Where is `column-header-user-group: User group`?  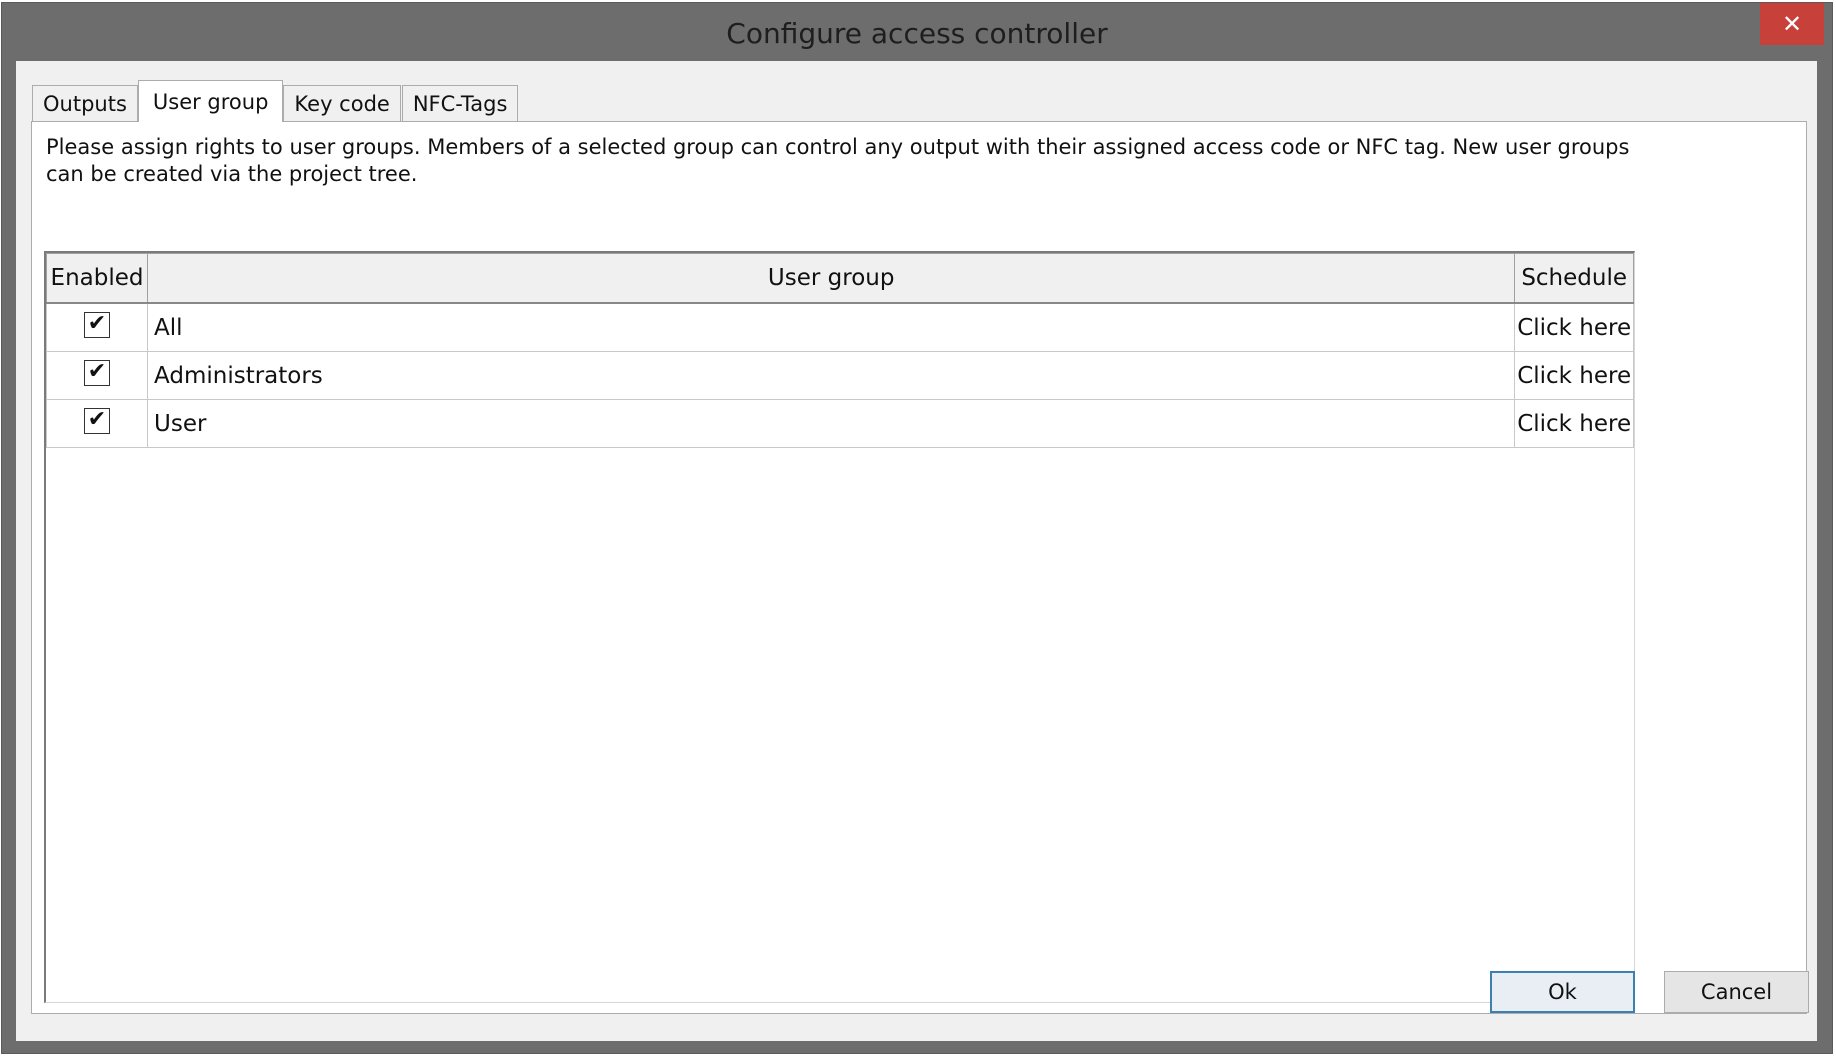
column-header-user-group: User group is located at coordinates (831, 278).